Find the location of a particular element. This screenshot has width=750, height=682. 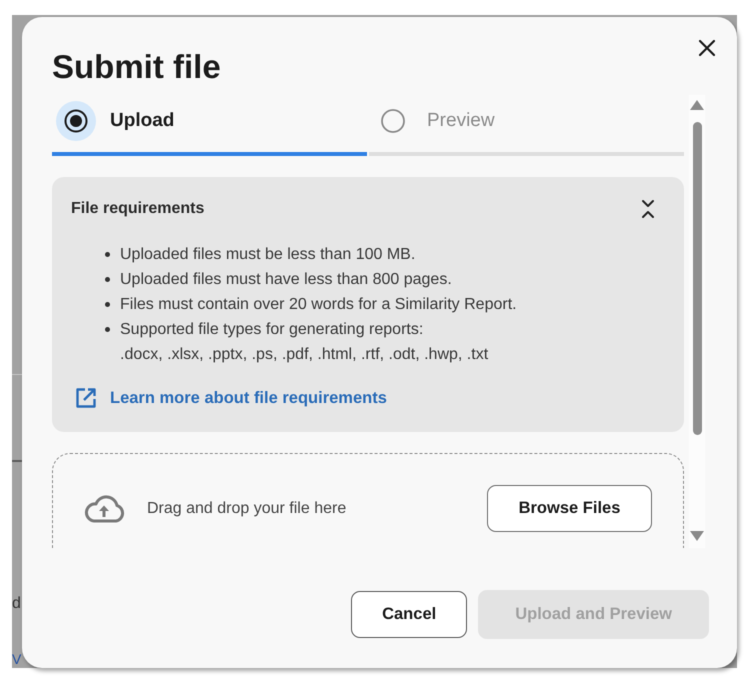

background-text: d is located at coordinates (16, 604).